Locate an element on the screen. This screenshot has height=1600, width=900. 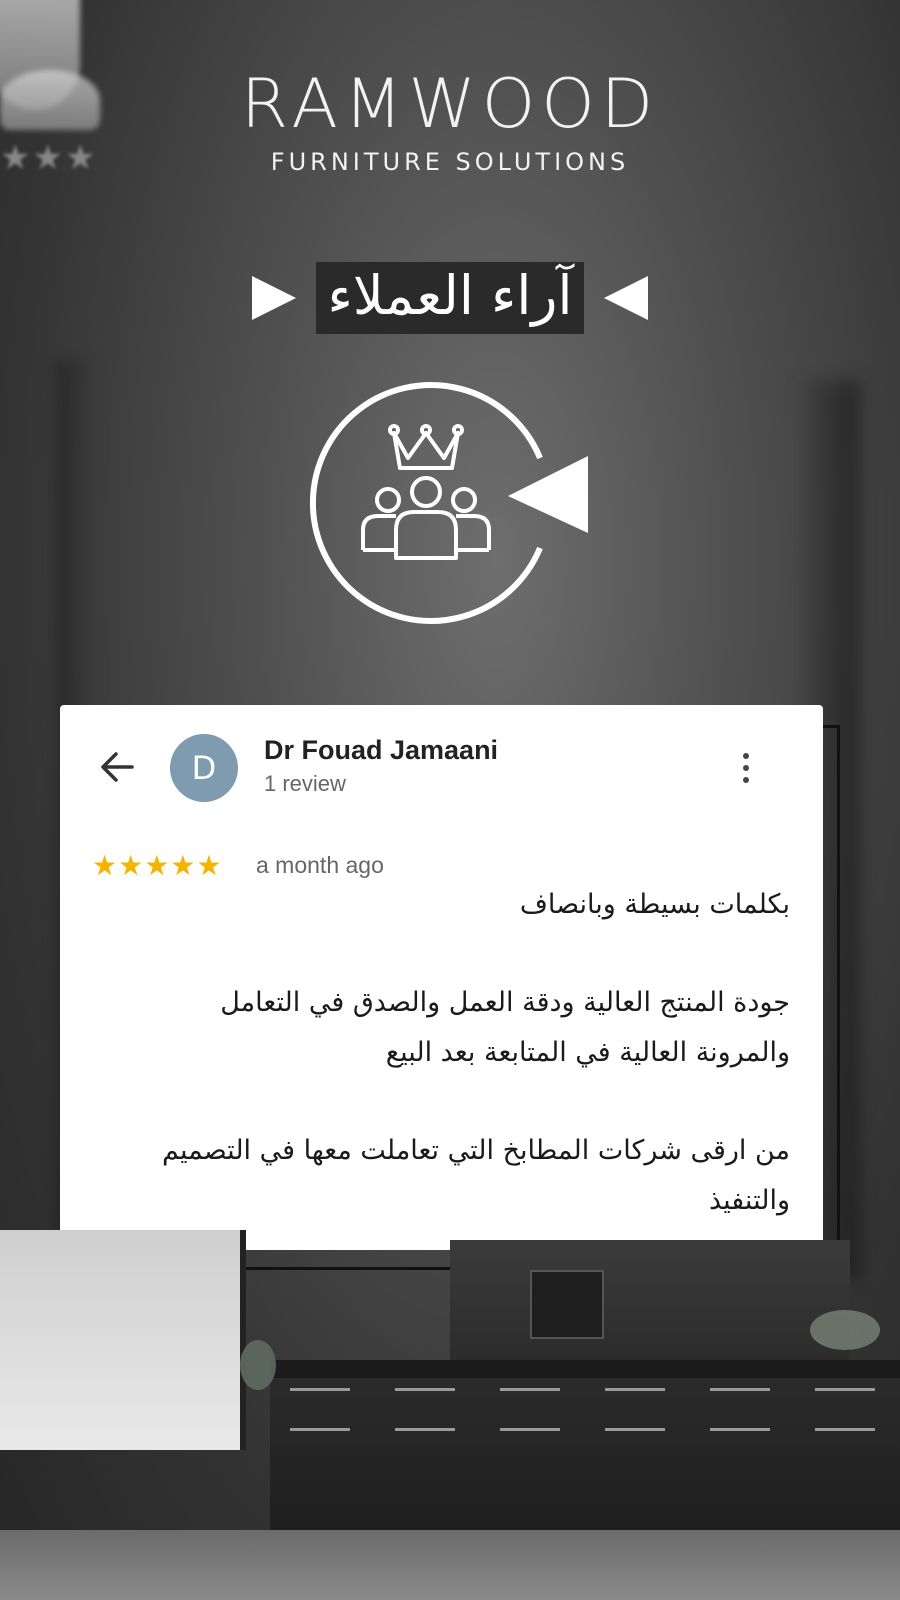
kitchen-oven is located at coordinates (567, 1304).